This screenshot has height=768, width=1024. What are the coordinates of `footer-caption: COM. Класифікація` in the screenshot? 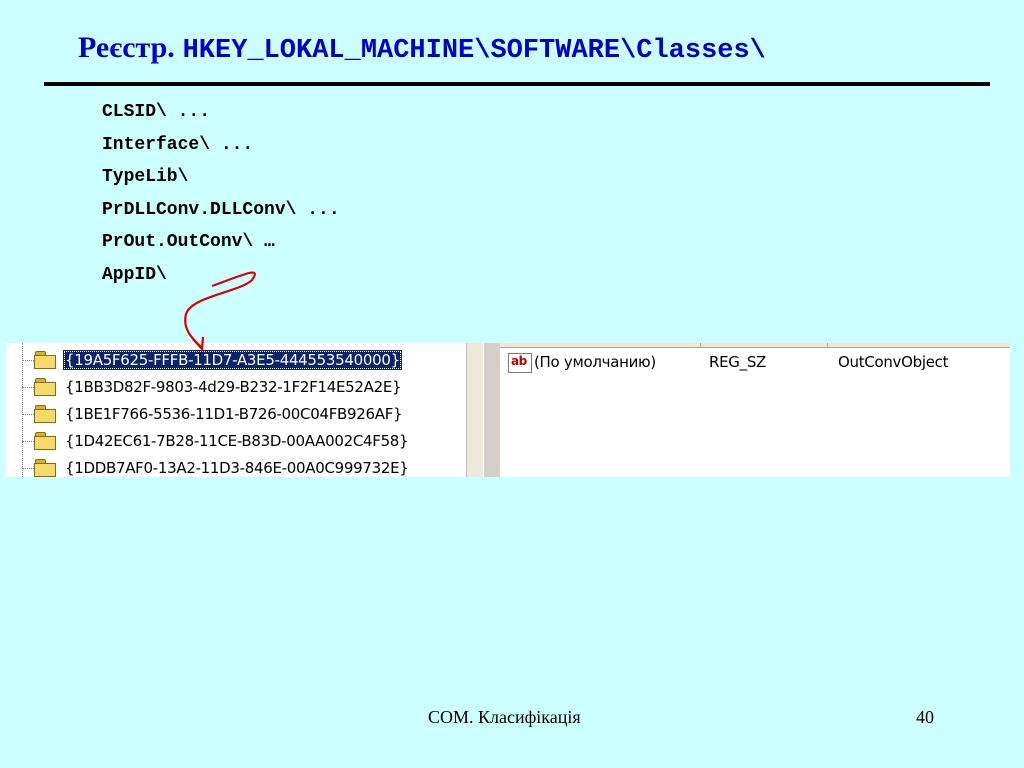 It's located at (504, 717).